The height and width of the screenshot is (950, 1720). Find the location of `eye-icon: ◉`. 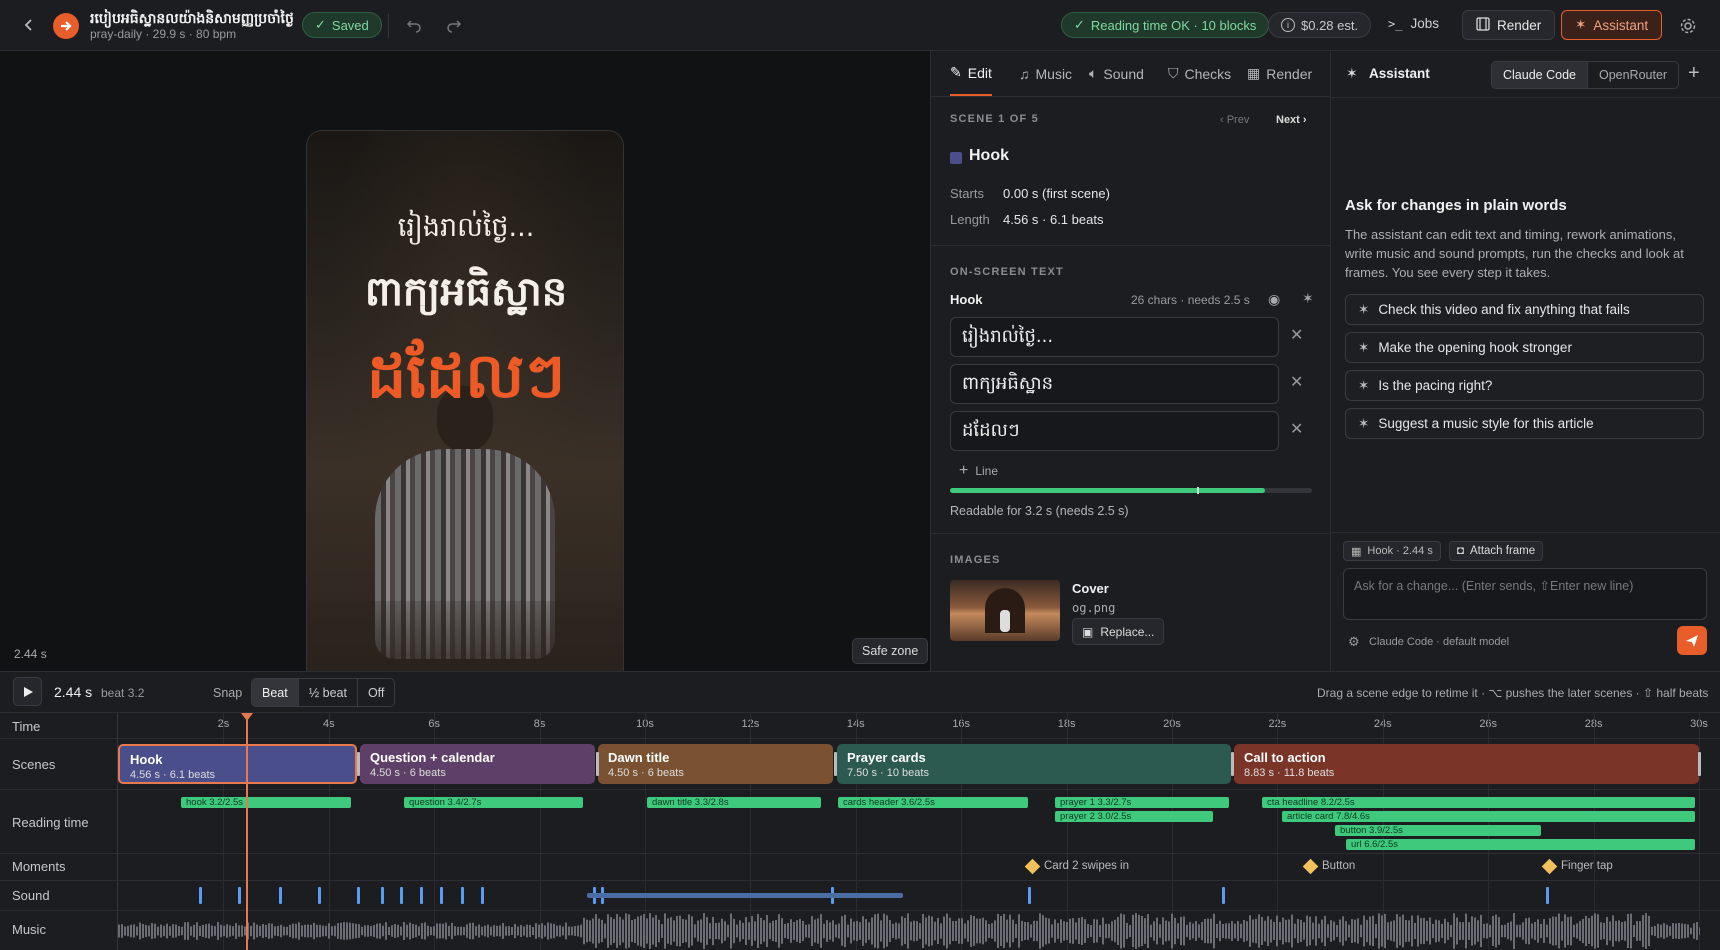

eye-icon: ◉ is located at coordinates (1274, 299).